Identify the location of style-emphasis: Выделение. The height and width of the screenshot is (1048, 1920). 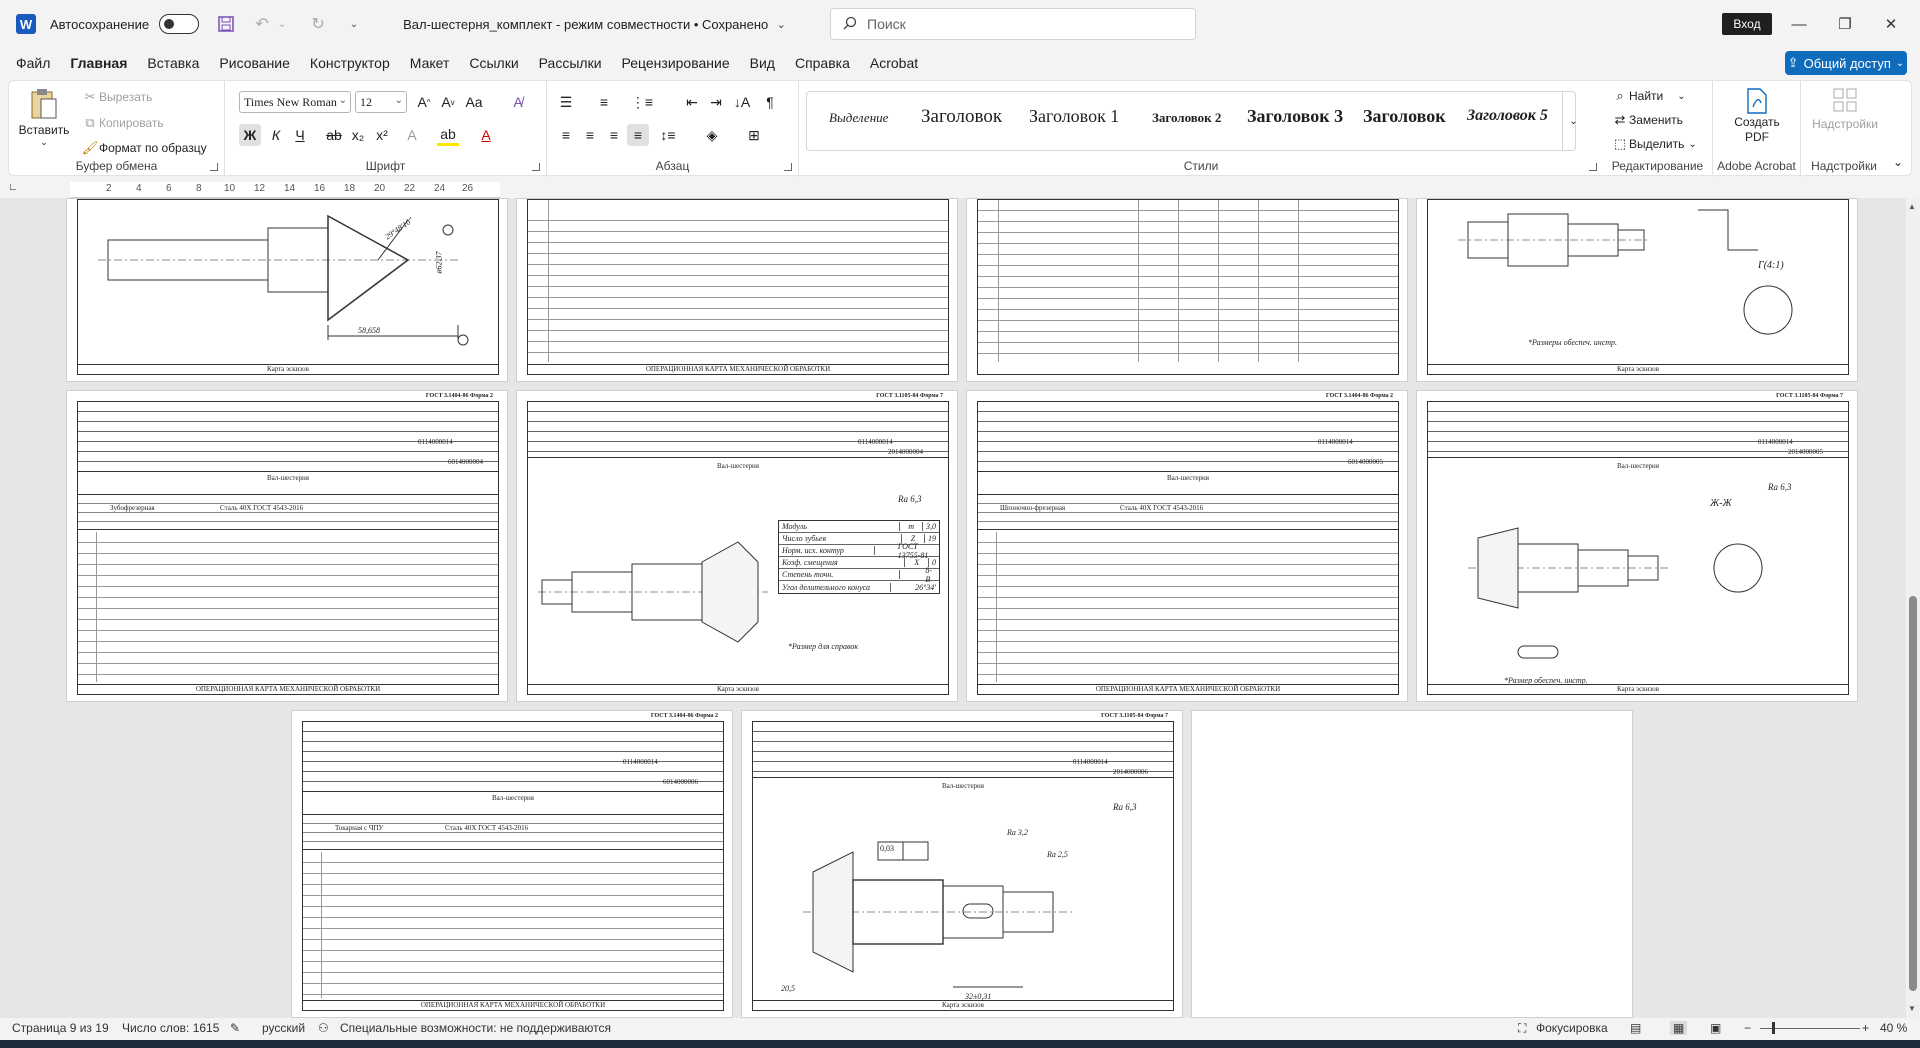
(858, 118).